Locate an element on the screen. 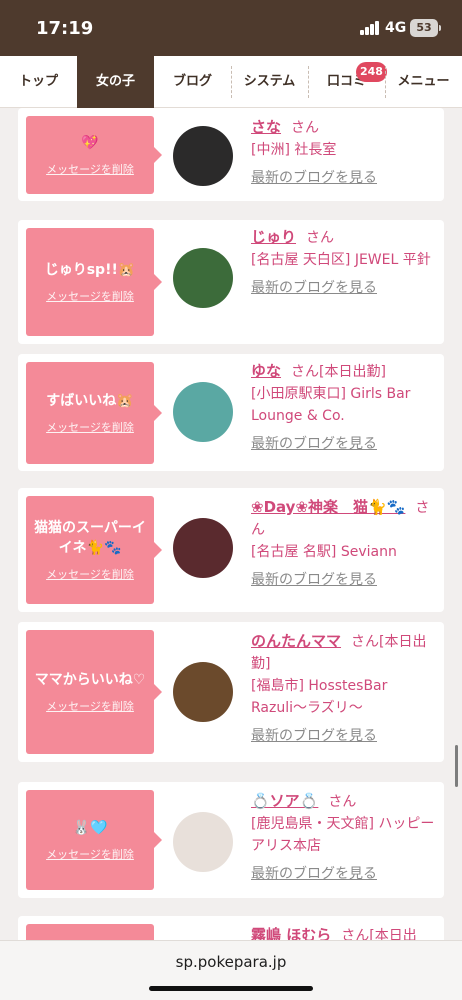 The image size is (462, 1000). shop-name: [名古屋 名駅] Seviann is located at coordinates (324, 552).